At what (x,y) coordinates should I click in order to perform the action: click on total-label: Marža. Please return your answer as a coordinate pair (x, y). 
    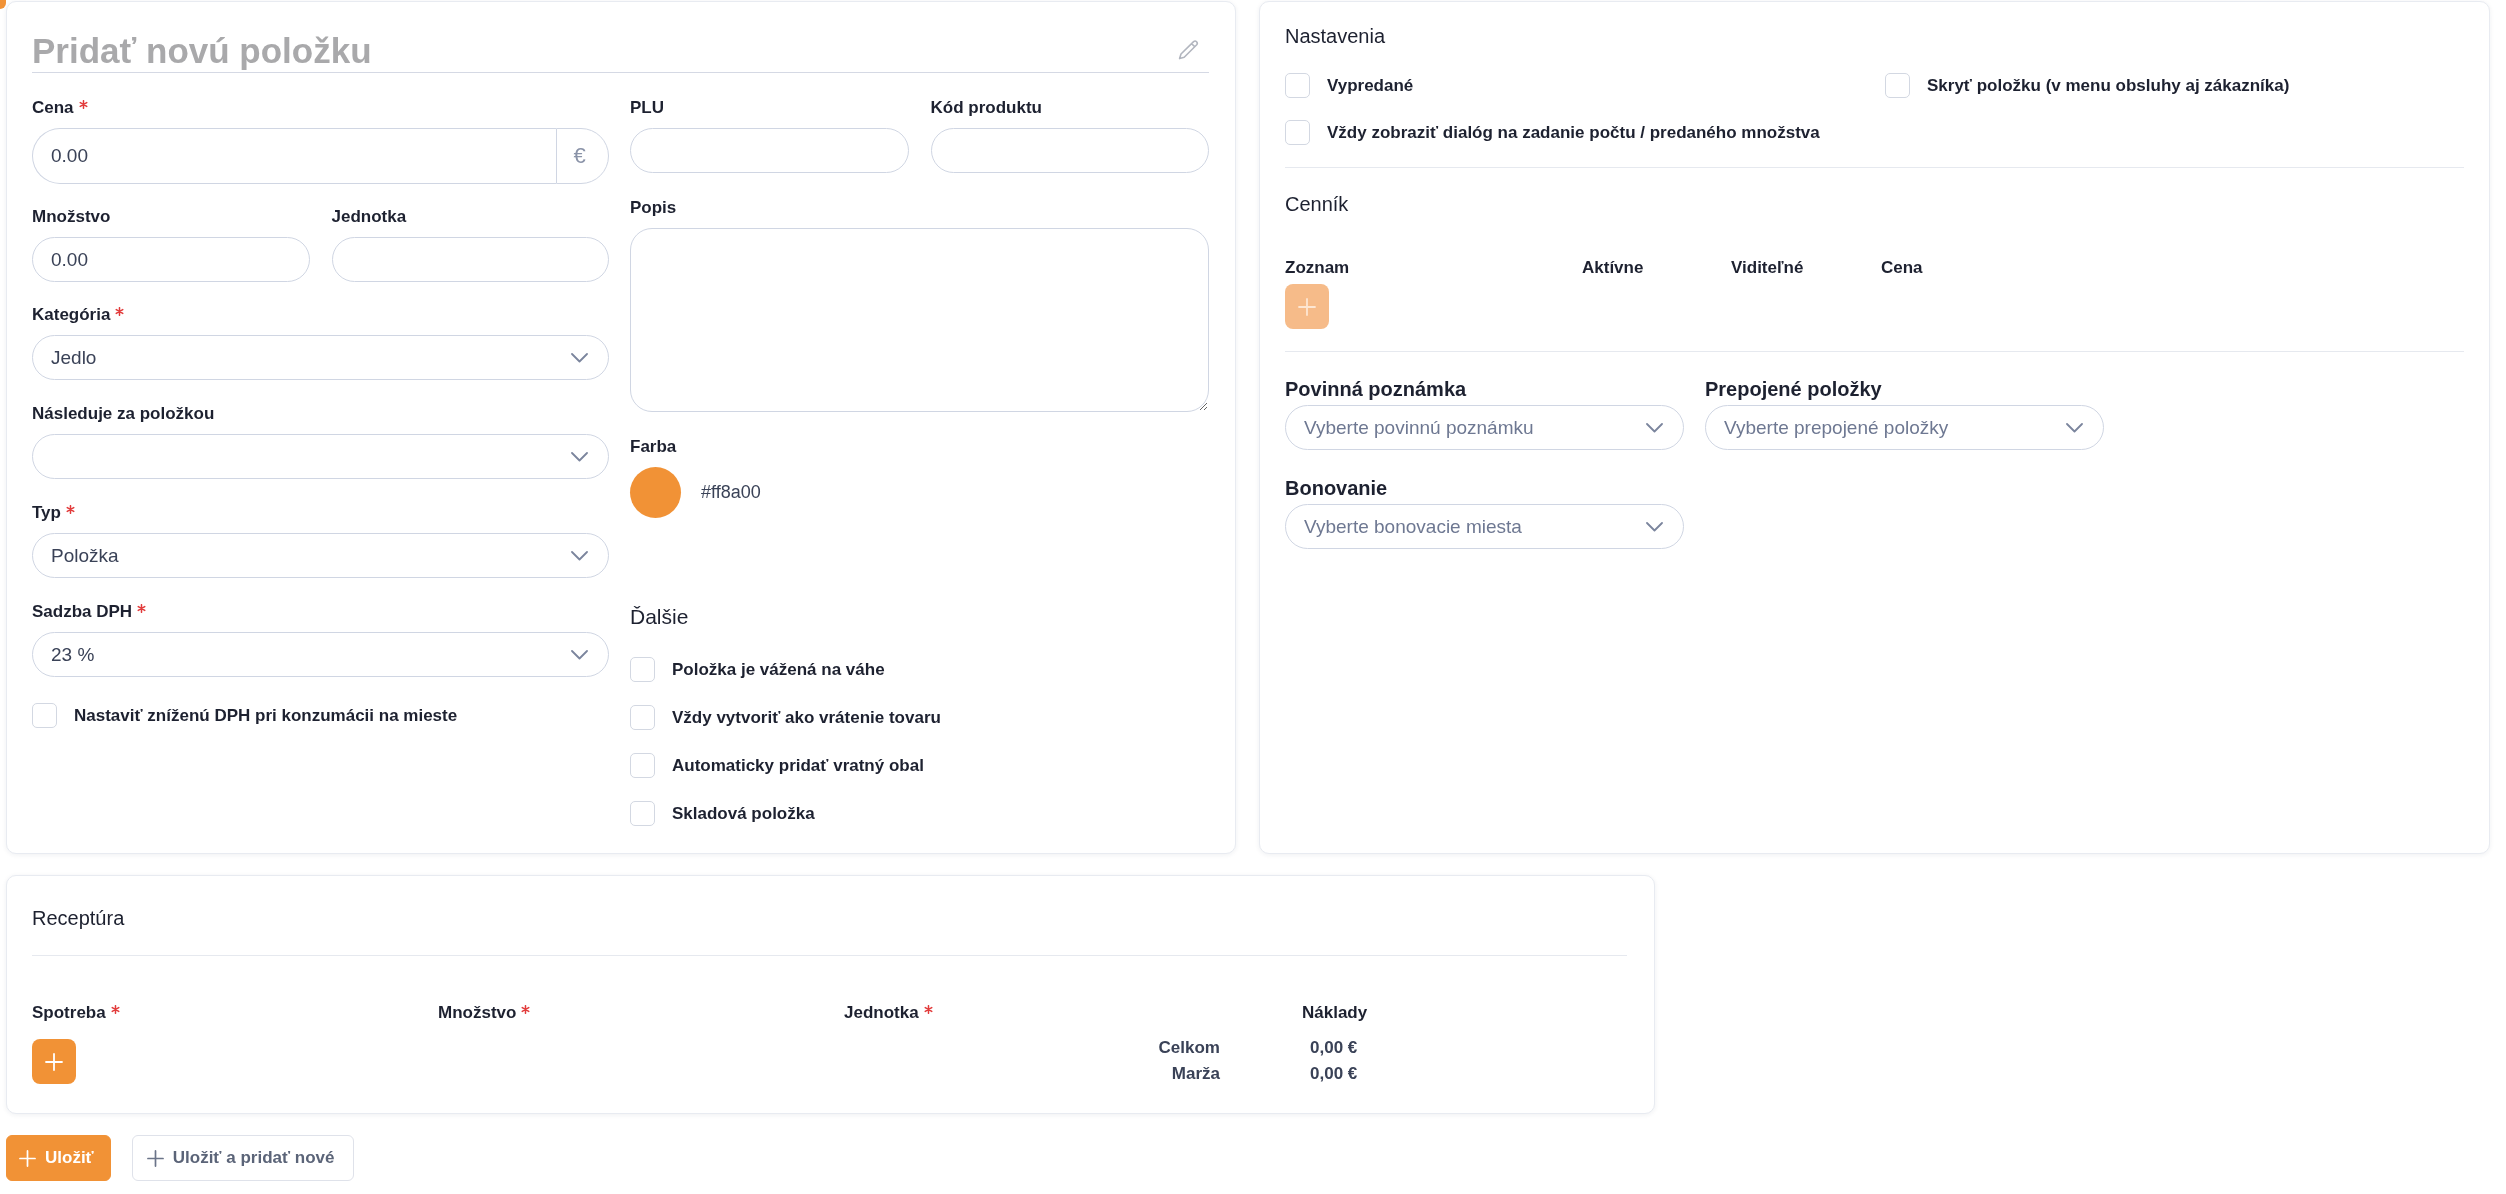
    Looking at the image, I should click on (1195, 1074).